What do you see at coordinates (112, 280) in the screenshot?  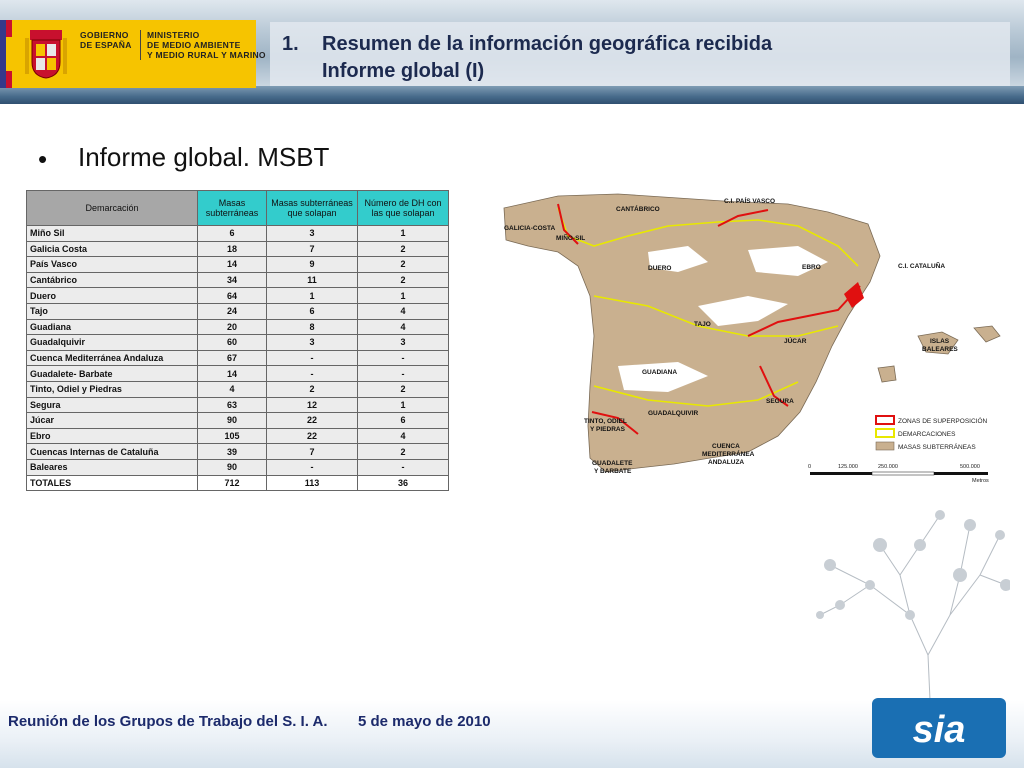 I see `row-demarcacion: Cantábrico` at bounding box center [112, 280].